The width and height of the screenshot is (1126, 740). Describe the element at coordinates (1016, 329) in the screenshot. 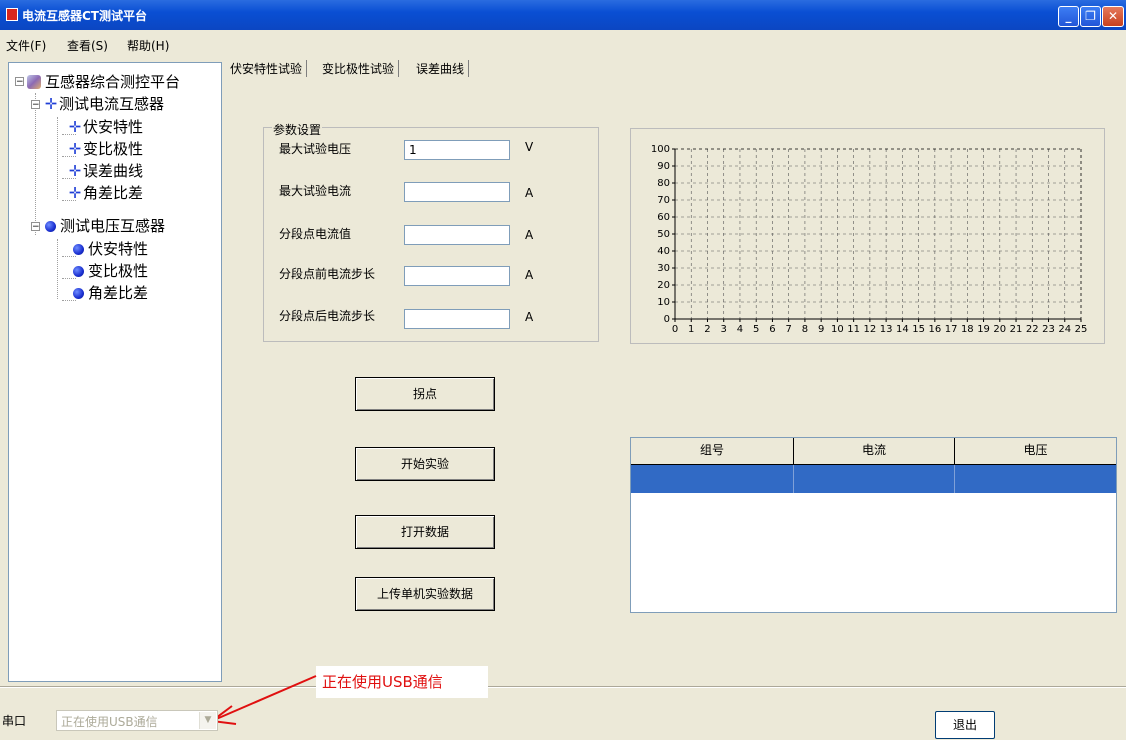

I see `x-tick-label: 21` at that location.